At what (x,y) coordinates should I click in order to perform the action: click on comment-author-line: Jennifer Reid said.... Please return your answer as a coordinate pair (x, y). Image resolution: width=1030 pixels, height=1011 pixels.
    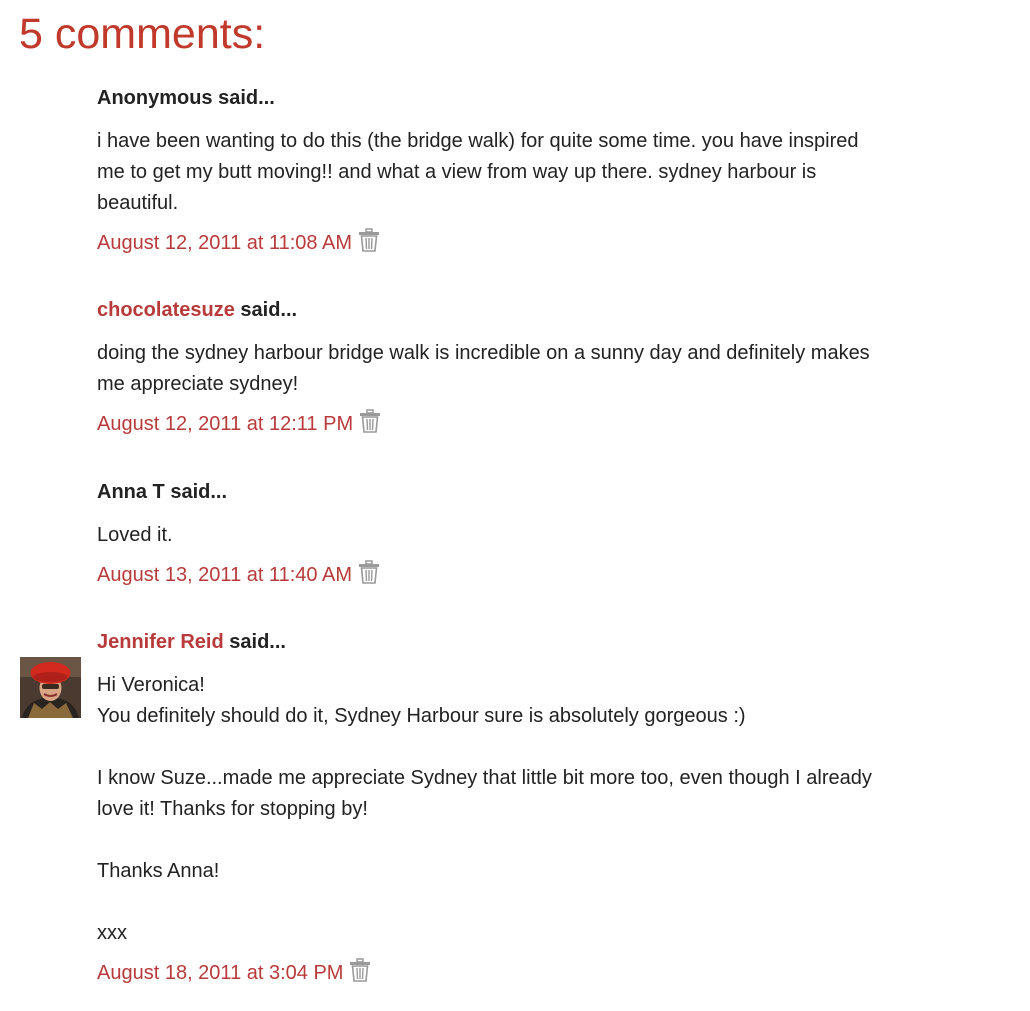
    Looking at the image, I should click on (547, 642).